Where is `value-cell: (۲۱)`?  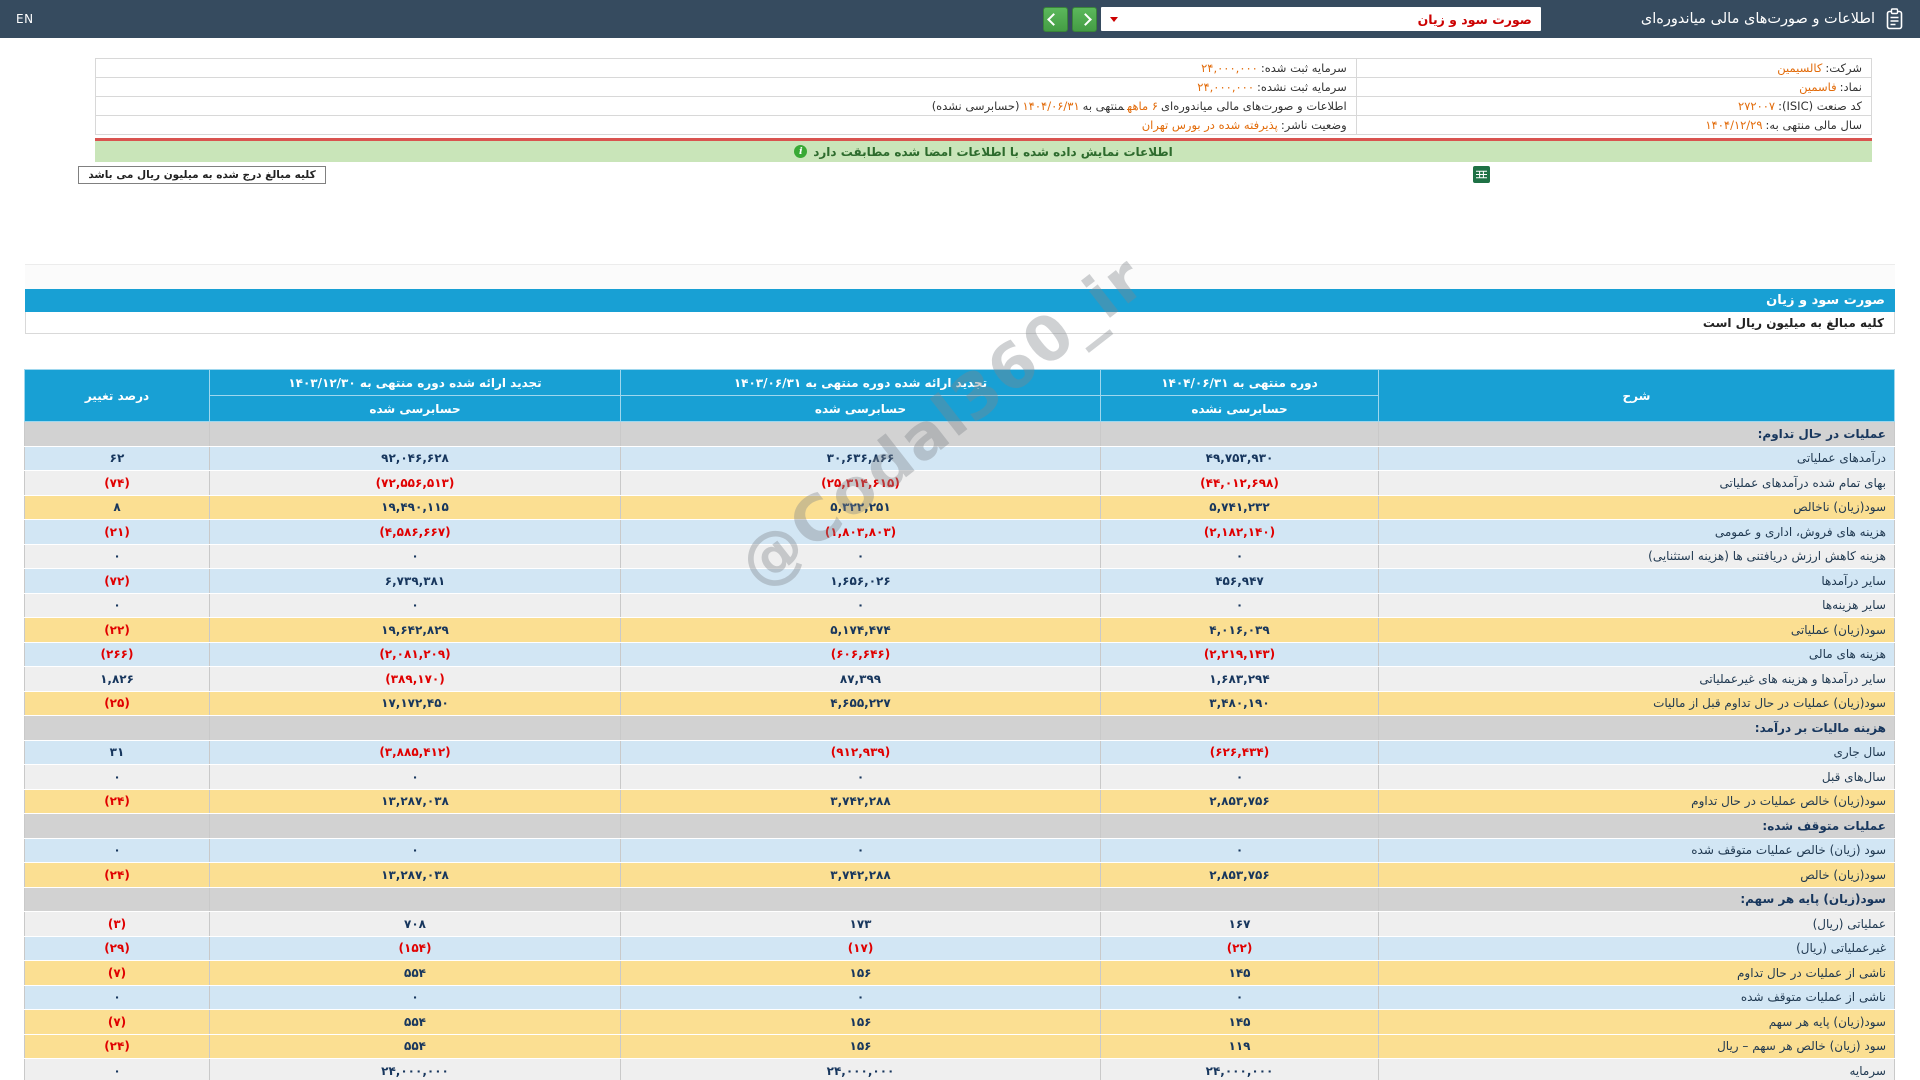 value-cell: (۲۱) is located at coordinates (117, 532).